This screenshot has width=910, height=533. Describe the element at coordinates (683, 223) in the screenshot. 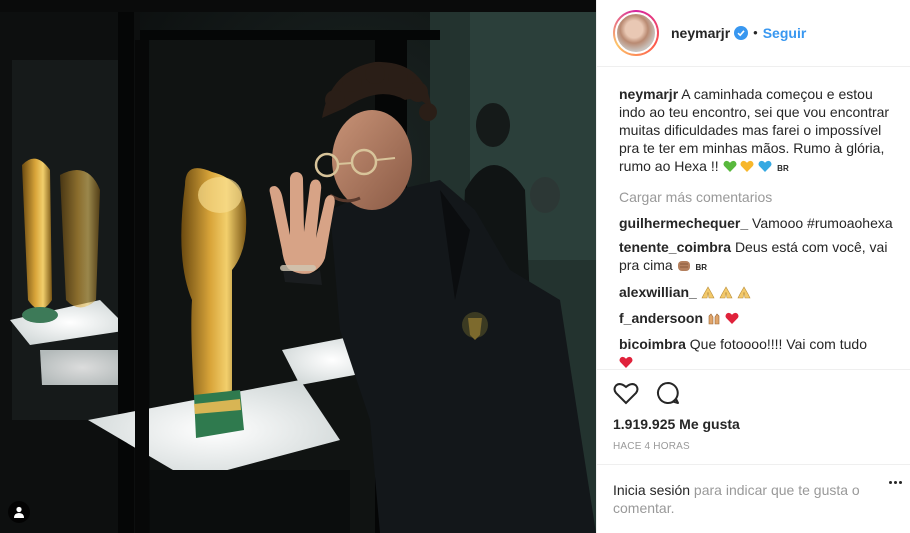

I see `comment-username: guilhermechequer_` at that location.